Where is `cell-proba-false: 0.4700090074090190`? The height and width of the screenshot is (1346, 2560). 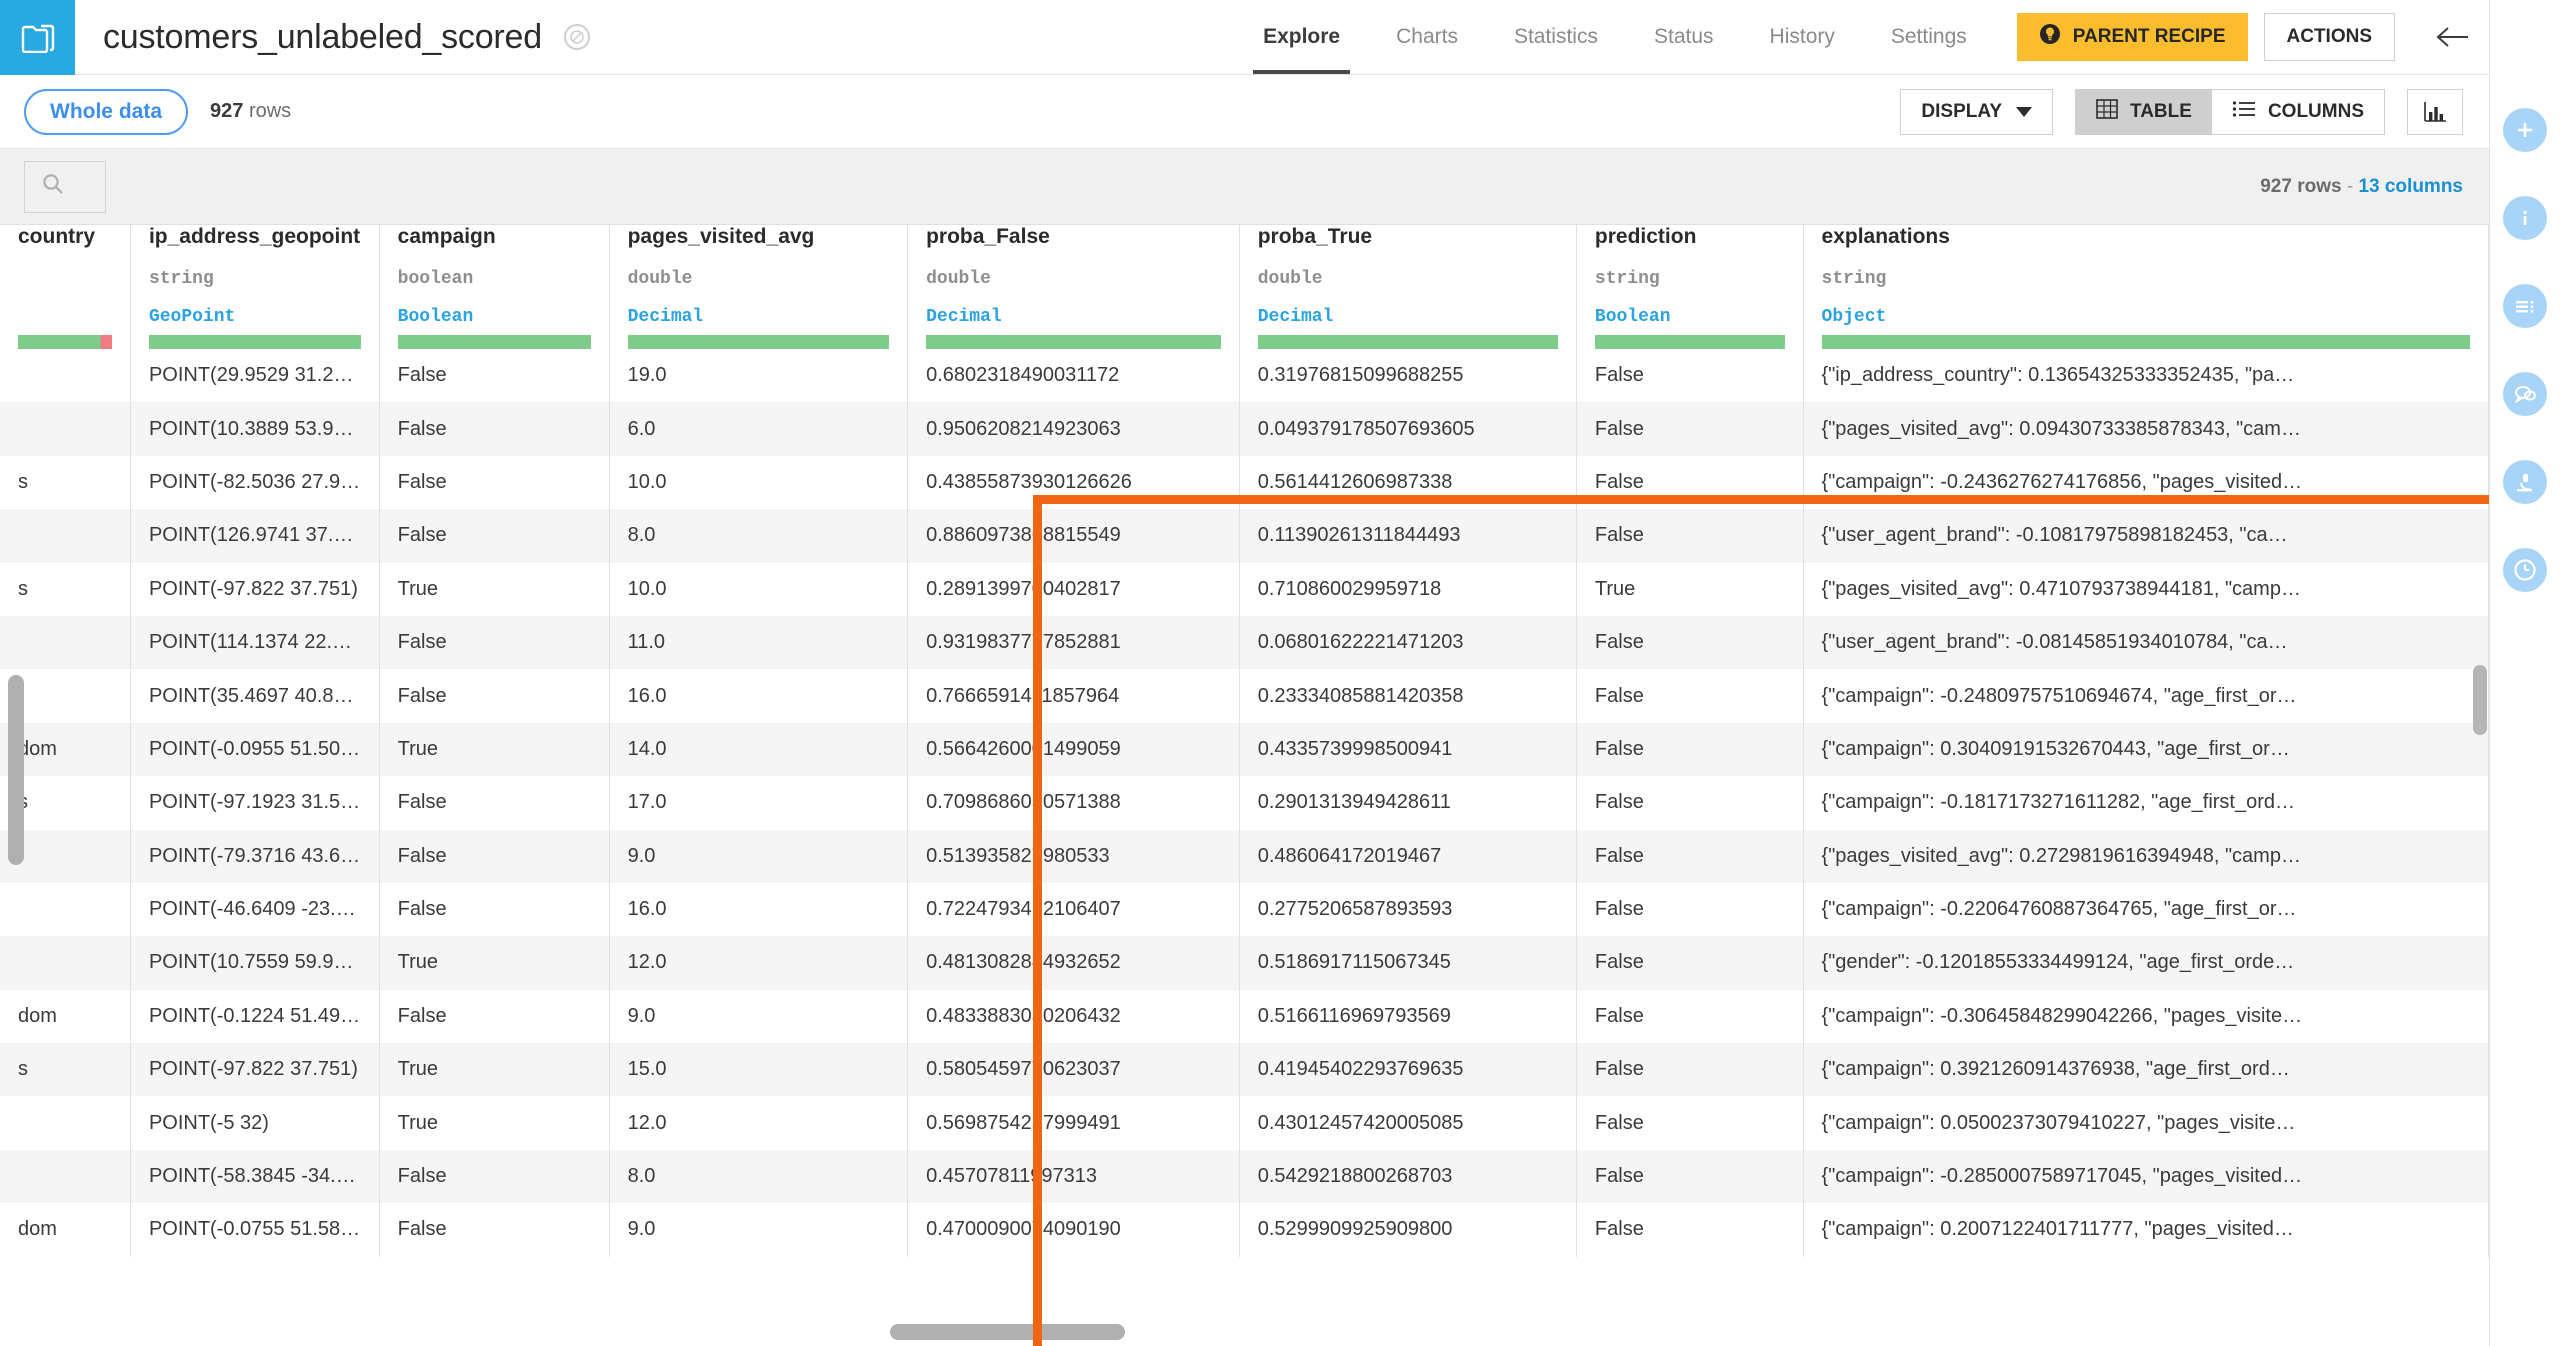 cell-proba-false: 0.4700090074090190 is located at coordinates (1073, 1230).